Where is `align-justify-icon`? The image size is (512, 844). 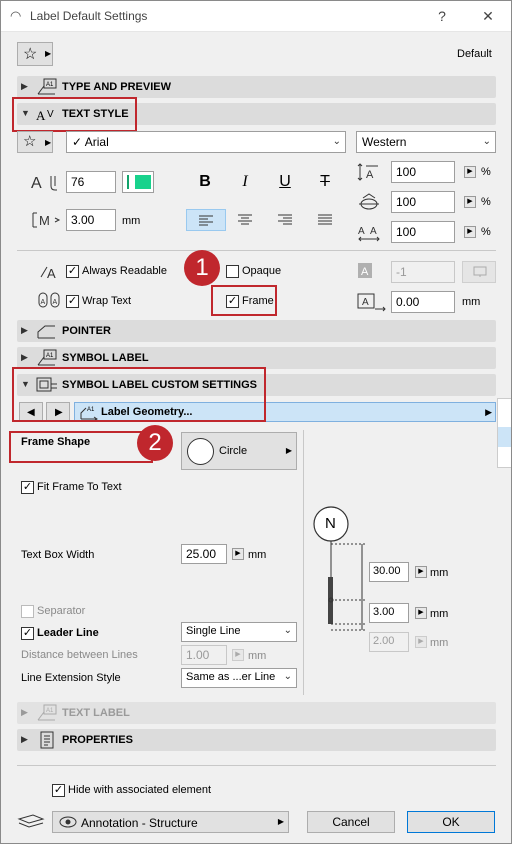
align-justify-icon is located at coordinates (325, 219).